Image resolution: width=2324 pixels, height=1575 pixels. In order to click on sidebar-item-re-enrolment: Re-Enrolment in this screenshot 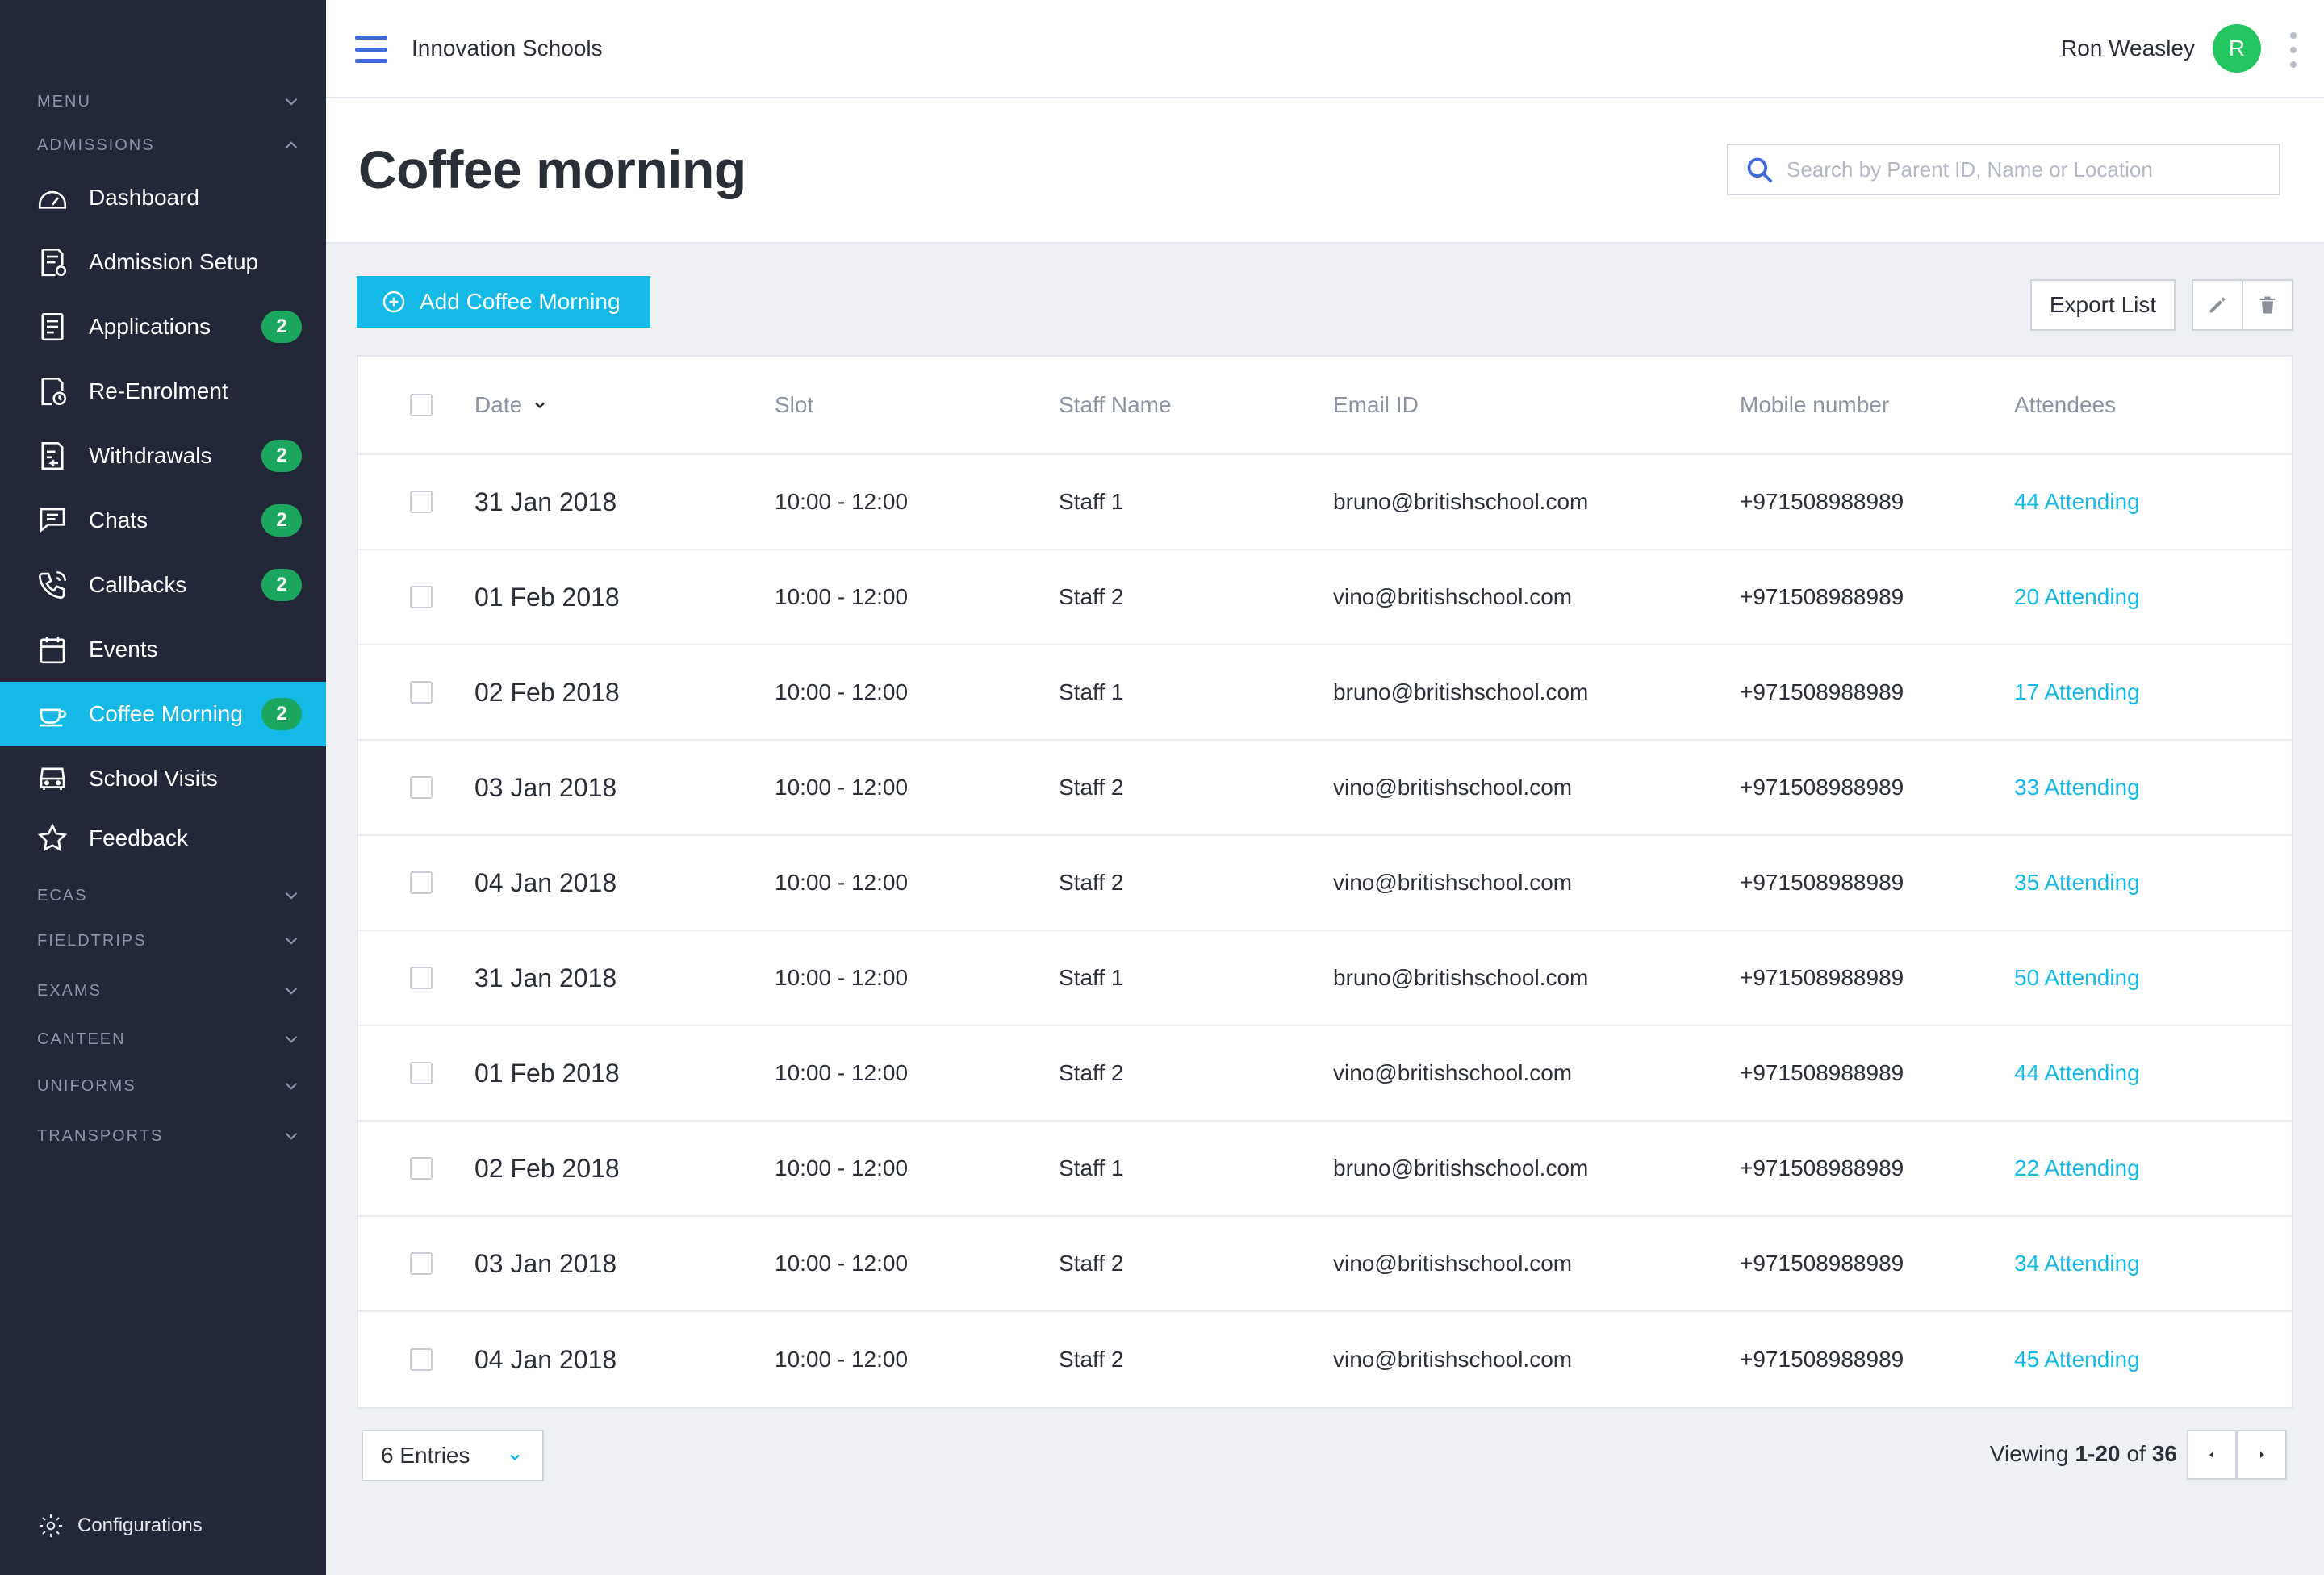, I will do `click(163, 392)`.